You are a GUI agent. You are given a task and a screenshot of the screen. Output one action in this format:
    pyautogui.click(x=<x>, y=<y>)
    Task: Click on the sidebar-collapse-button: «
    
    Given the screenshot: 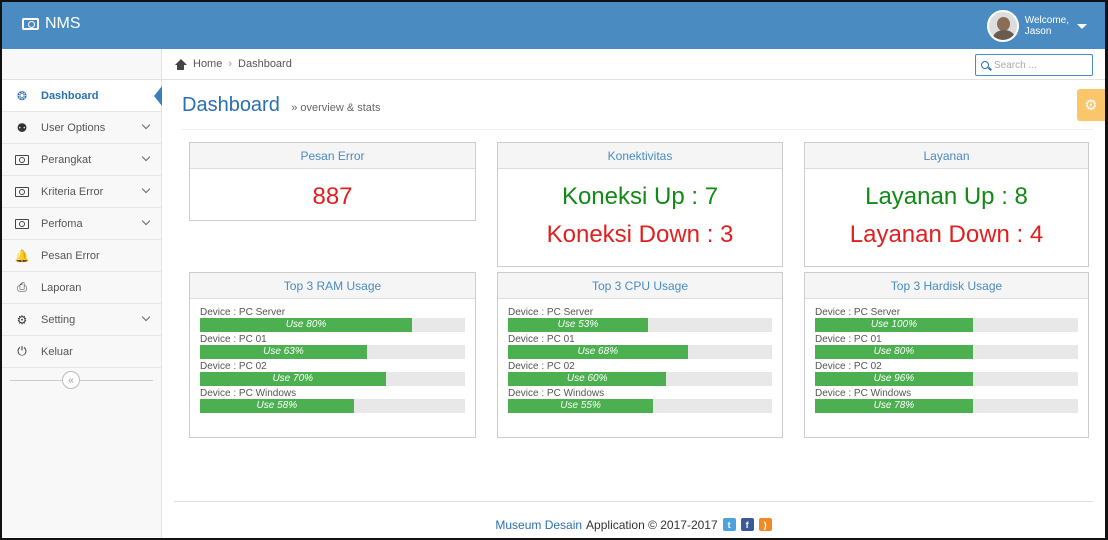 What is the action you would take?
    pyautogui.click(x=71, y=380)
    